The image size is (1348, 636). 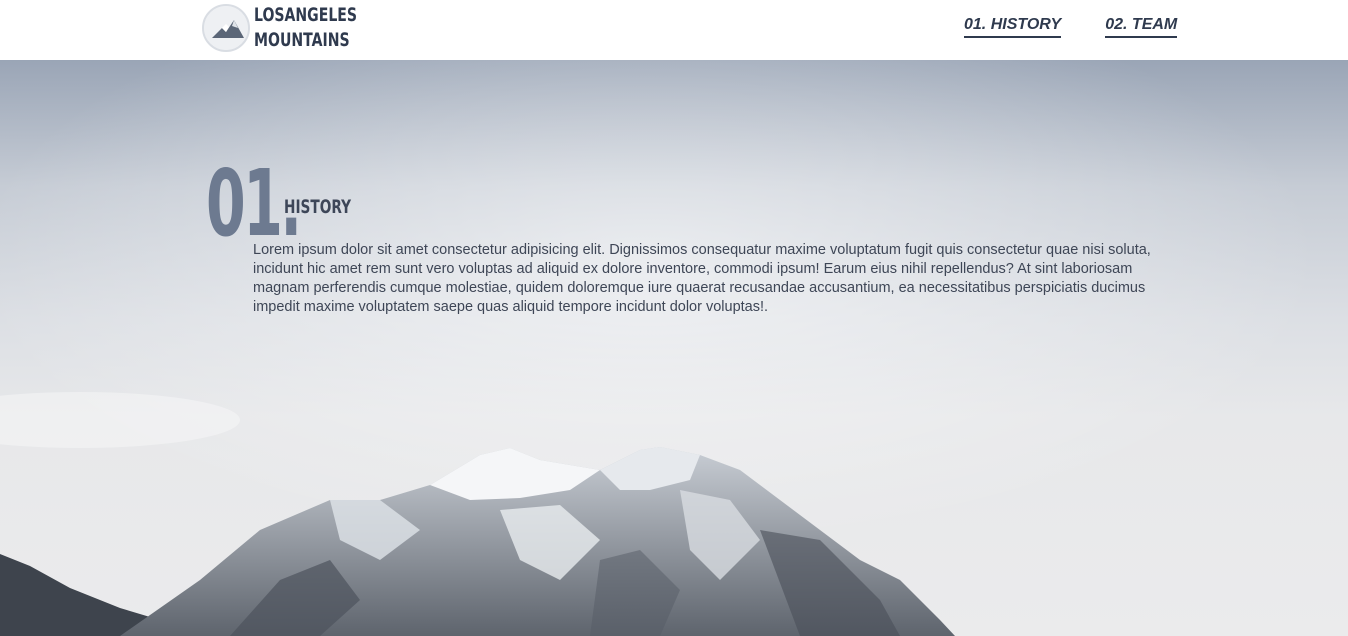 What do you see at coordinates (1013, 27) in the screenshot?
I see `nav-link-history: 01. HISTORY` at bounding box center [1013, 27].